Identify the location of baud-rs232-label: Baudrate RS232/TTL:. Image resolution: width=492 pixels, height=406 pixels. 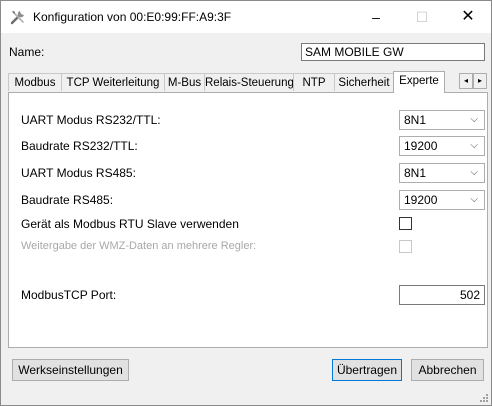
(79, 146).